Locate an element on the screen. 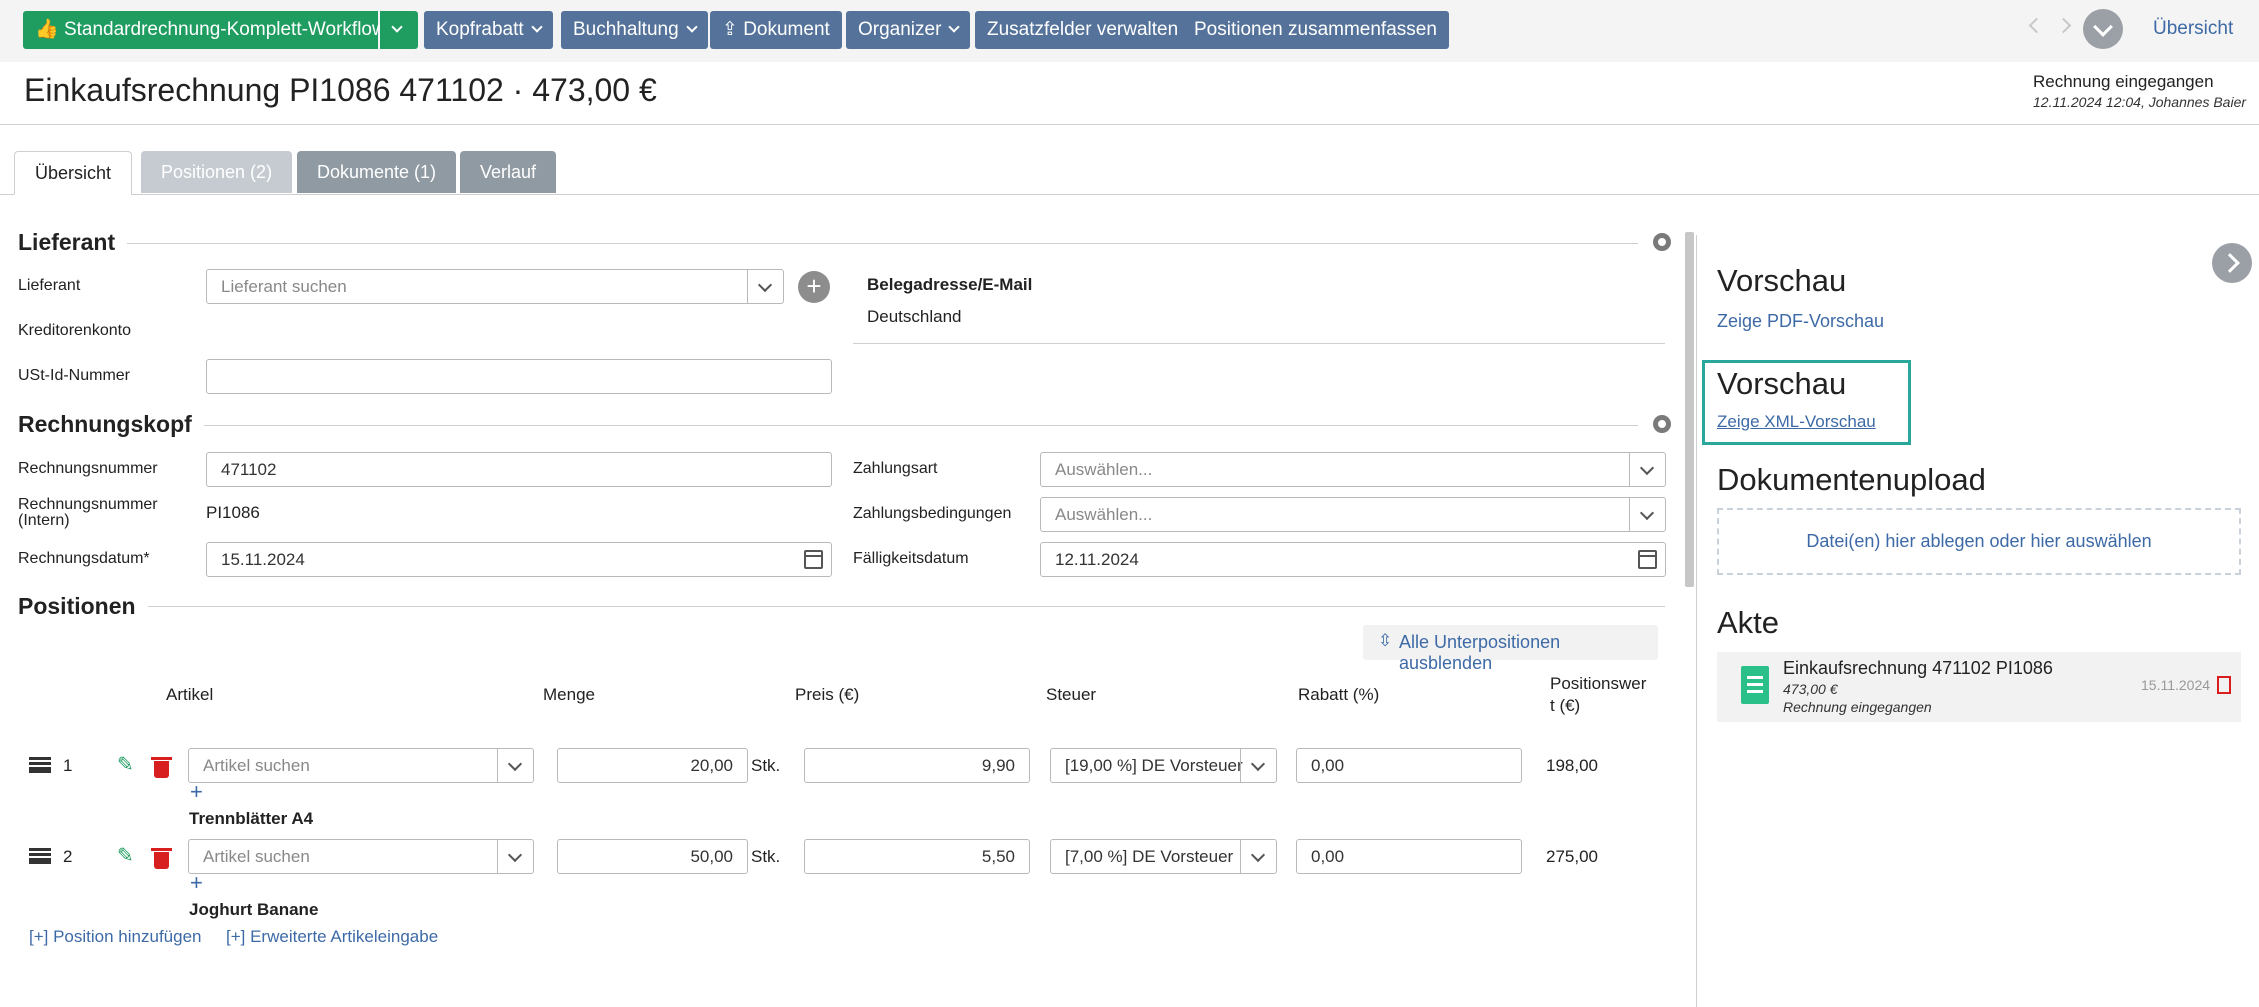 Image resolution: width=2259 pixels, height=1007 pixels. scrollbar is located at coordinates (1689, 409).